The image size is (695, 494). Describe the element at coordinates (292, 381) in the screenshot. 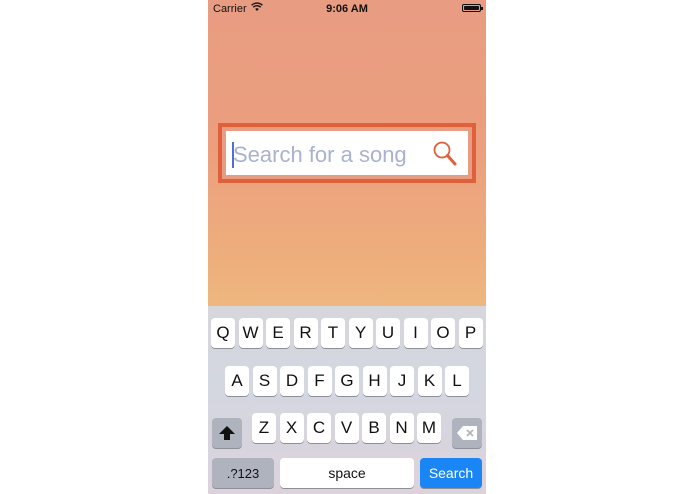

I see `key-d: D` at that location.